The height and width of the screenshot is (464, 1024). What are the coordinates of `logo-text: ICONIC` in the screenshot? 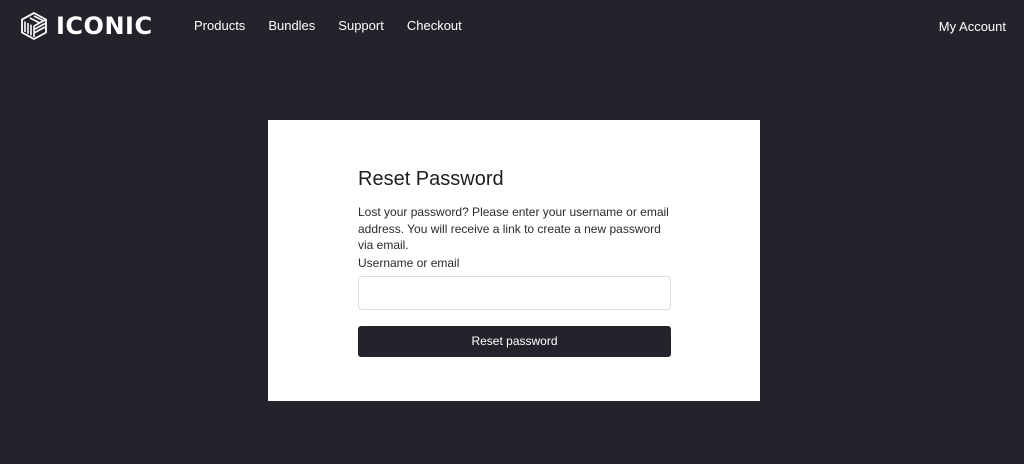 It's located at (104, 26).